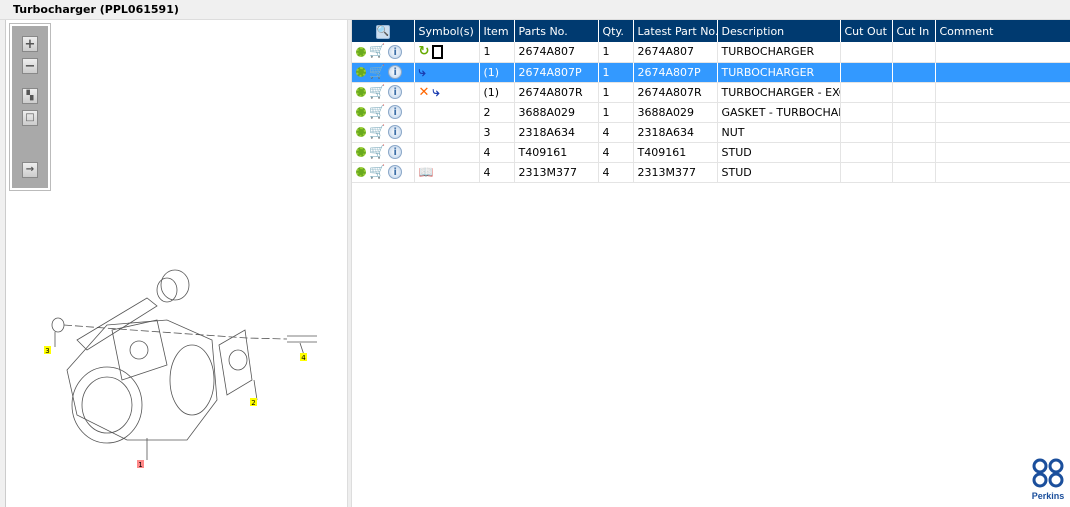 This screenshot has height=507, width=1070. Describe the element at coordinates (556, 31) in the screenshot. I see `column-parts-no: Parts No.` at that location.